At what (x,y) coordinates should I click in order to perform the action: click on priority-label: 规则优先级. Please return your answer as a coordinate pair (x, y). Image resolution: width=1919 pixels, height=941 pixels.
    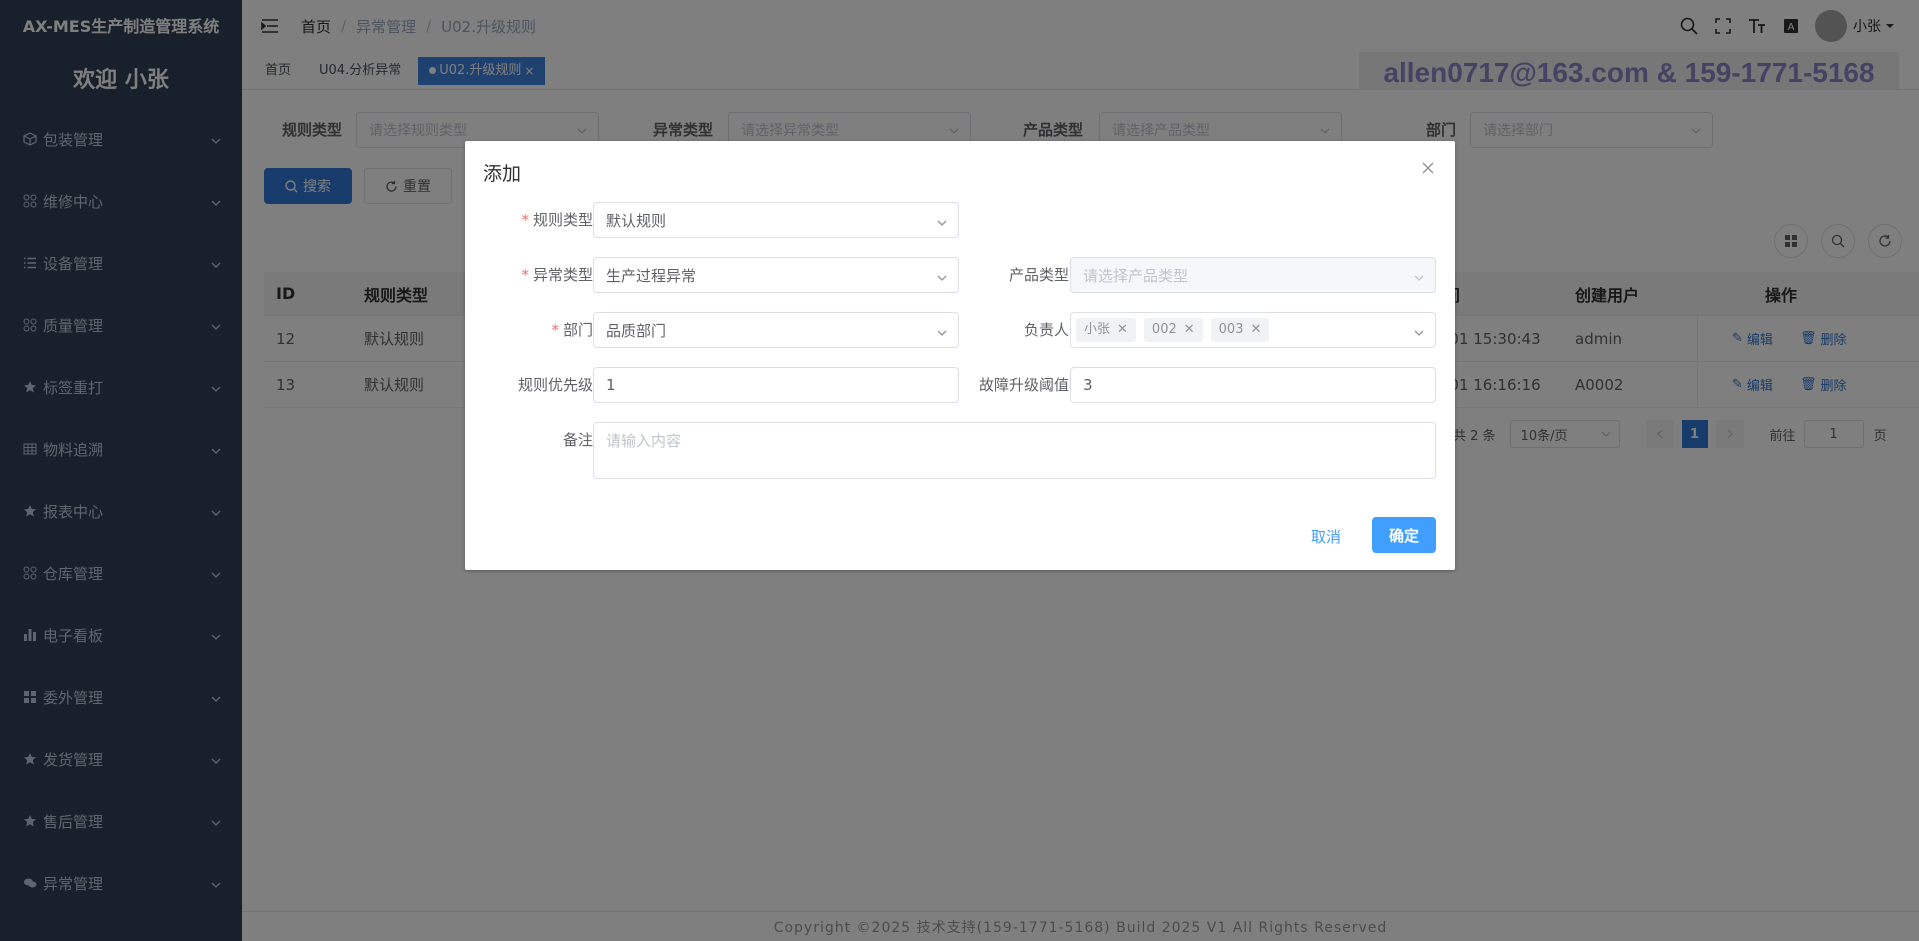
    Looking at the image, I should click on (555, 385).